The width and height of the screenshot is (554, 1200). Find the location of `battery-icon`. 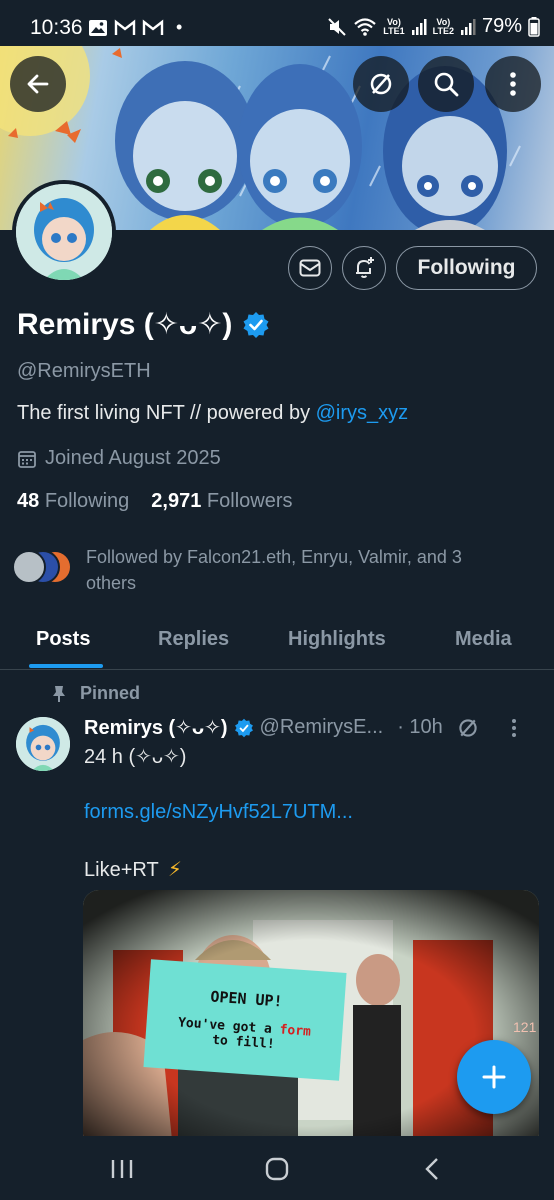

battery-icon is located at coordinates (534, 26).